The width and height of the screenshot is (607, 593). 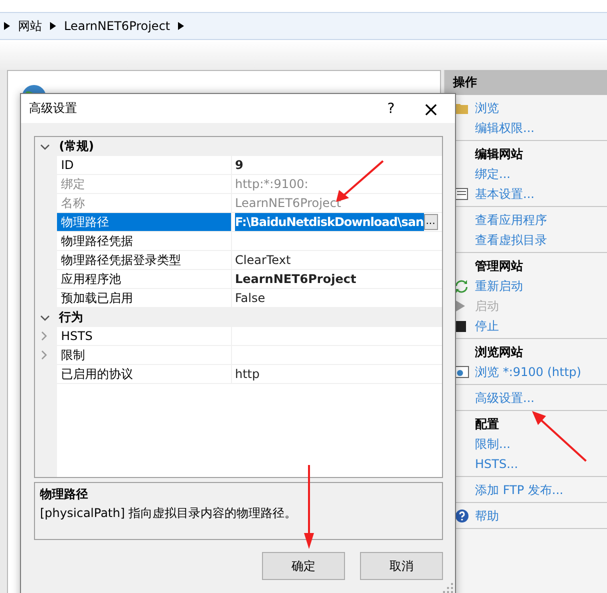 What do you see at coordinates (144, 374) in the screenshot?
I see `property-name: 已启用的协议` at bounding box center [144, 374].